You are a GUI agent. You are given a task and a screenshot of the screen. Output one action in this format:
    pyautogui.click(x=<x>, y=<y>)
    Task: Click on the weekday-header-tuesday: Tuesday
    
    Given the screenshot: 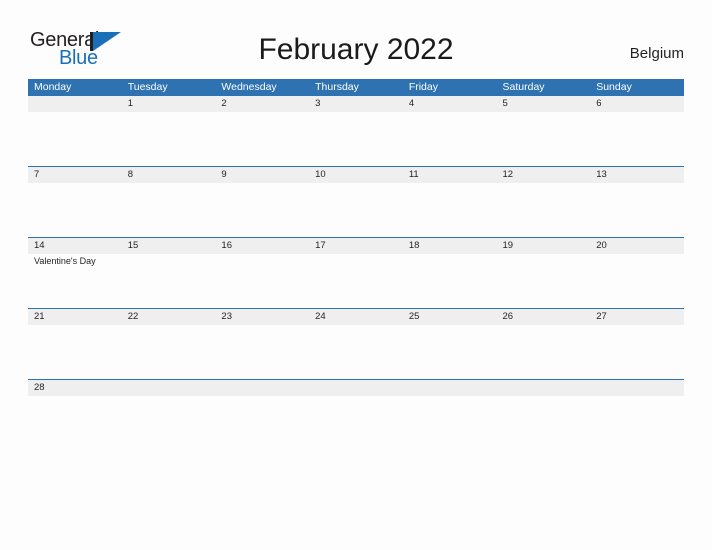 What is the action you would take?
    pyautogui.click(x=147, y=87)
    